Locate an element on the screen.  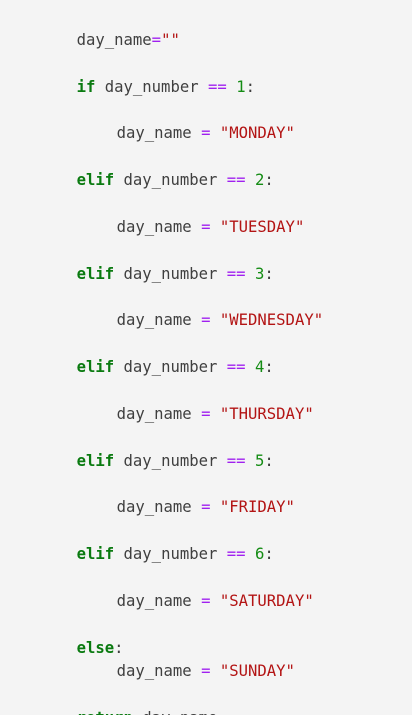
code-token: 6 is located at coordinates (259, 554).